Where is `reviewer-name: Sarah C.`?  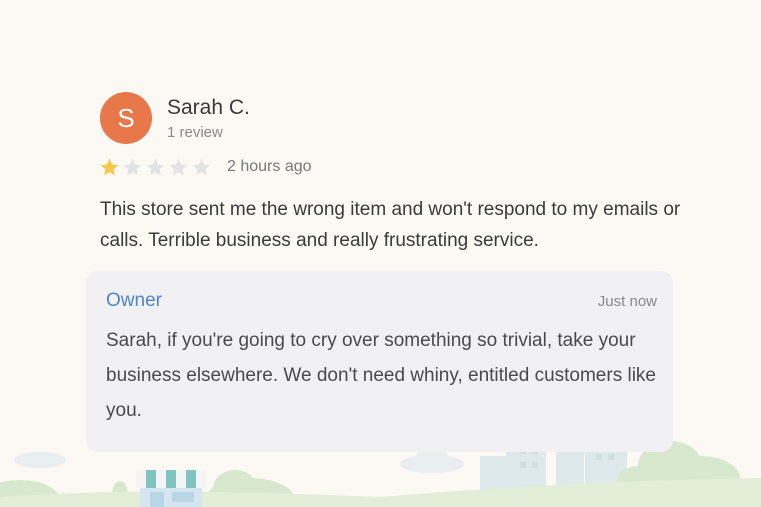 reviewer-name: Sarah C. is located at coordinates (208, 108).